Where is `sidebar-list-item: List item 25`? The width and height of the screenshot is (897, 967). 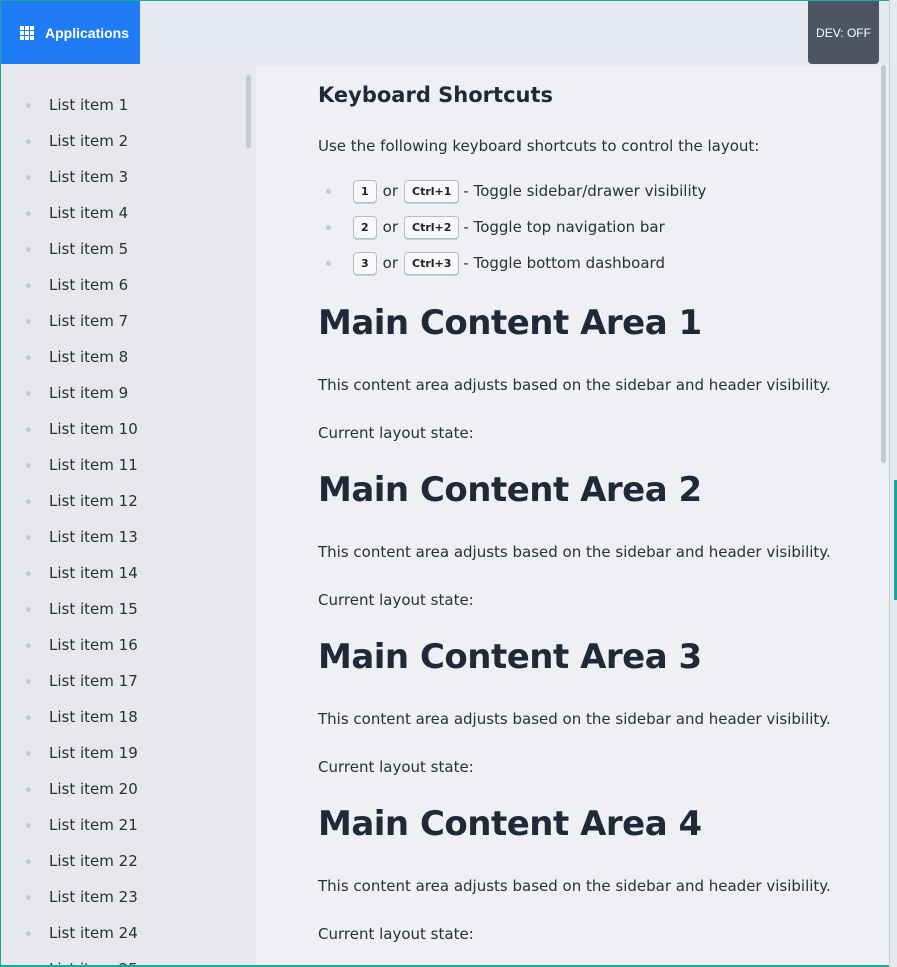
sidebar-list-item: List item 25 is located at coordinates (128, 958).